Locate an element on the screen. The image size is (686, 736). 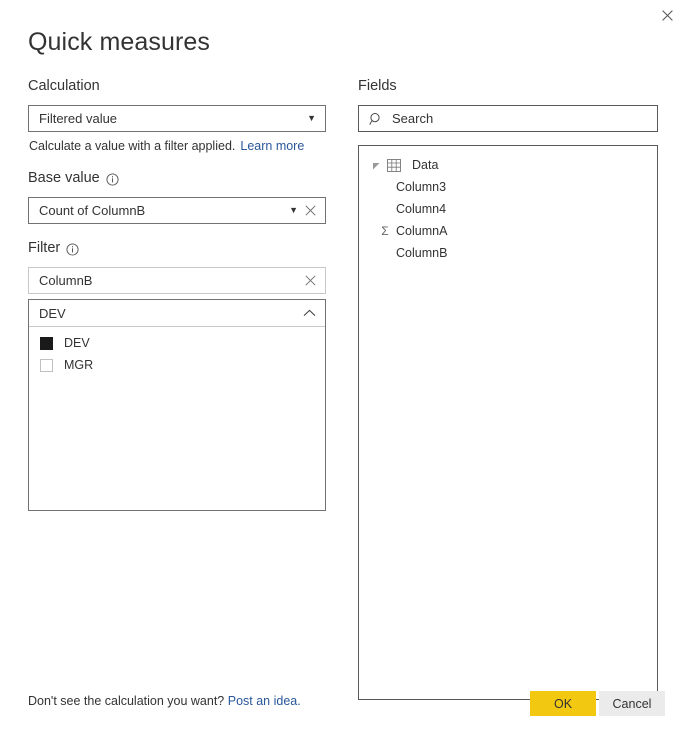
base-value-clear-button is located at coordinates (315, 210).